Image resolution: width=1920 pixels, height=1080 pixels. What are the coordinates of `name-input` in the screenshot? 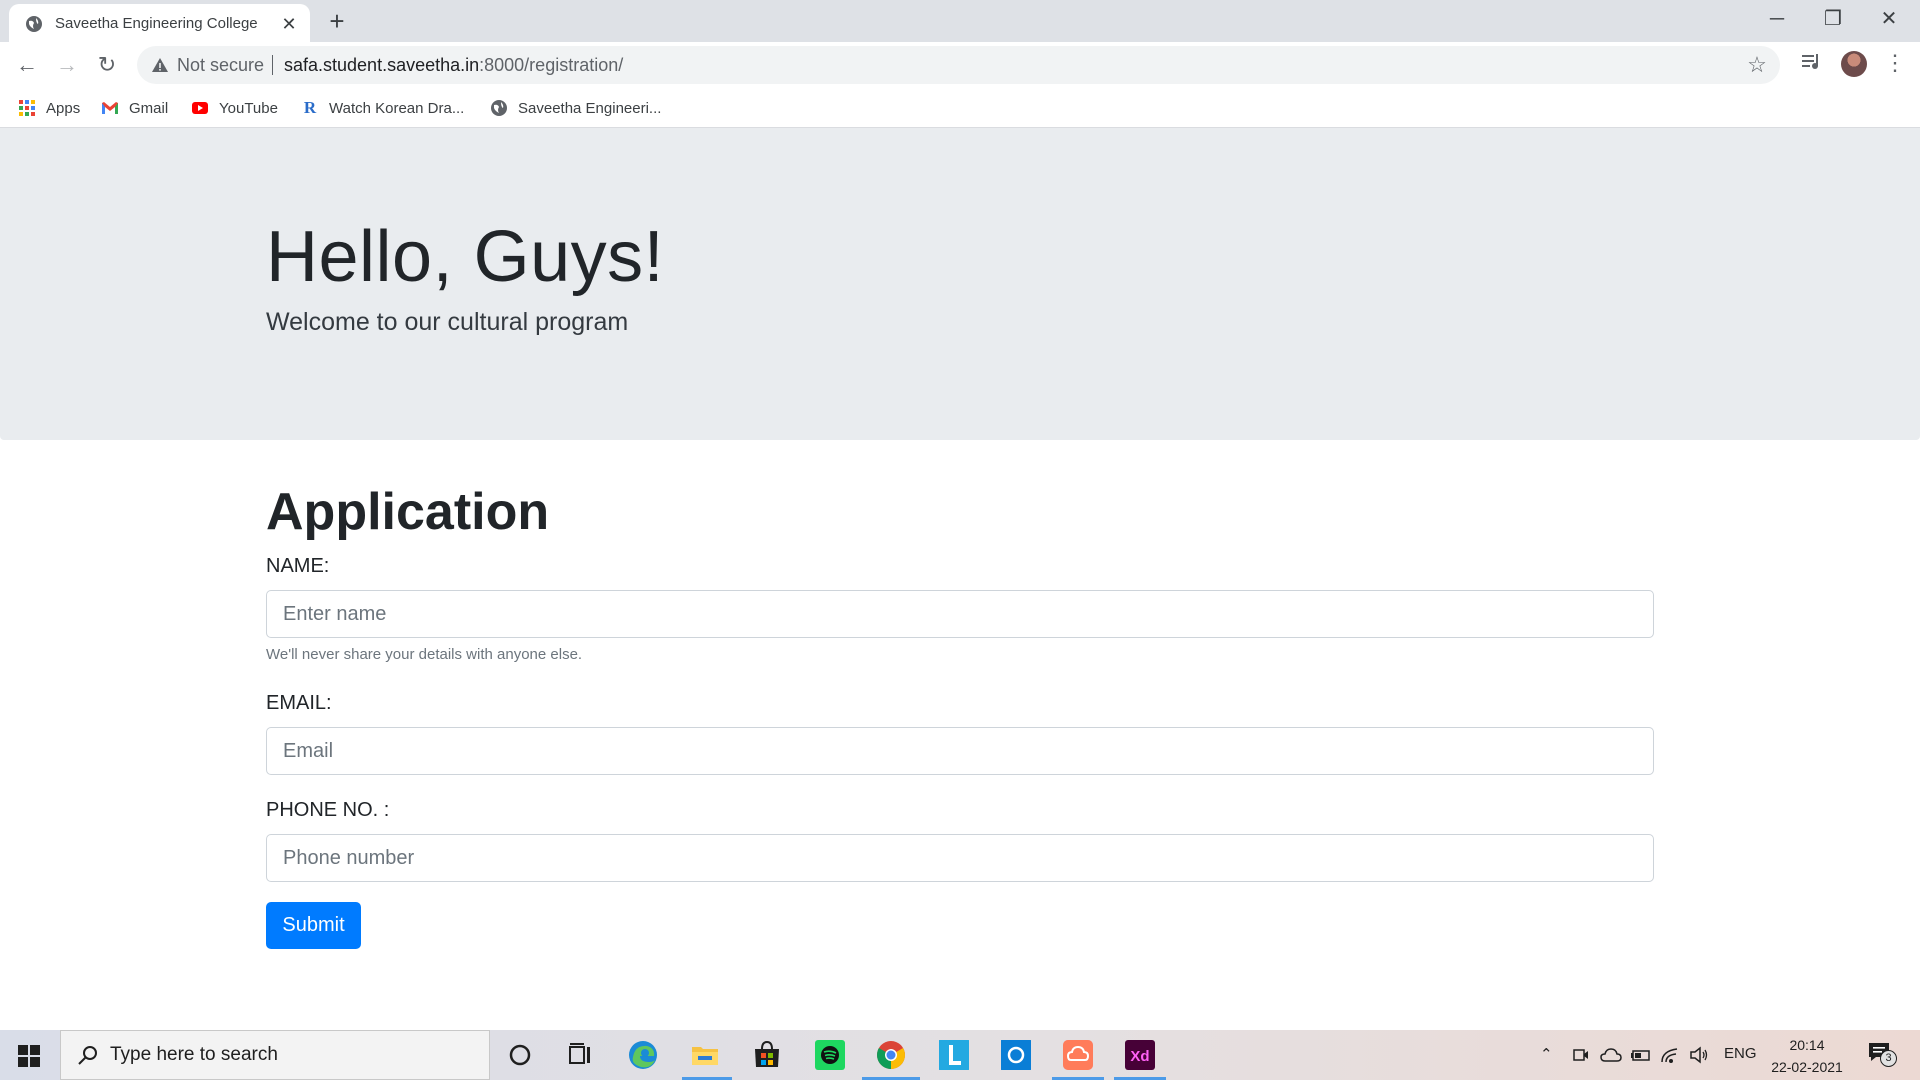 It's located at (960, 614).